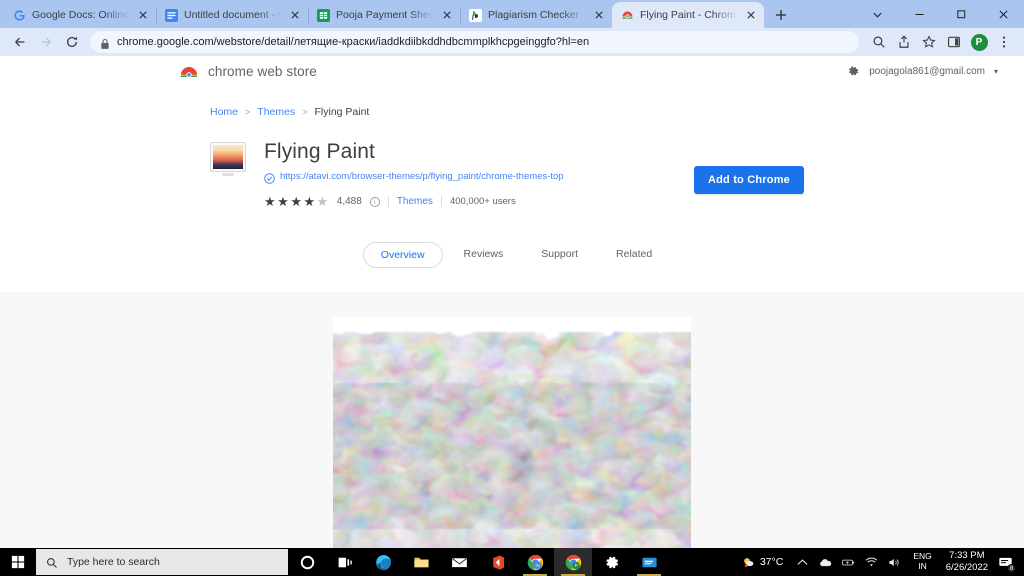 The image size is (1024, 576). I want to click on file-explorer-icon, so click(421, 562).